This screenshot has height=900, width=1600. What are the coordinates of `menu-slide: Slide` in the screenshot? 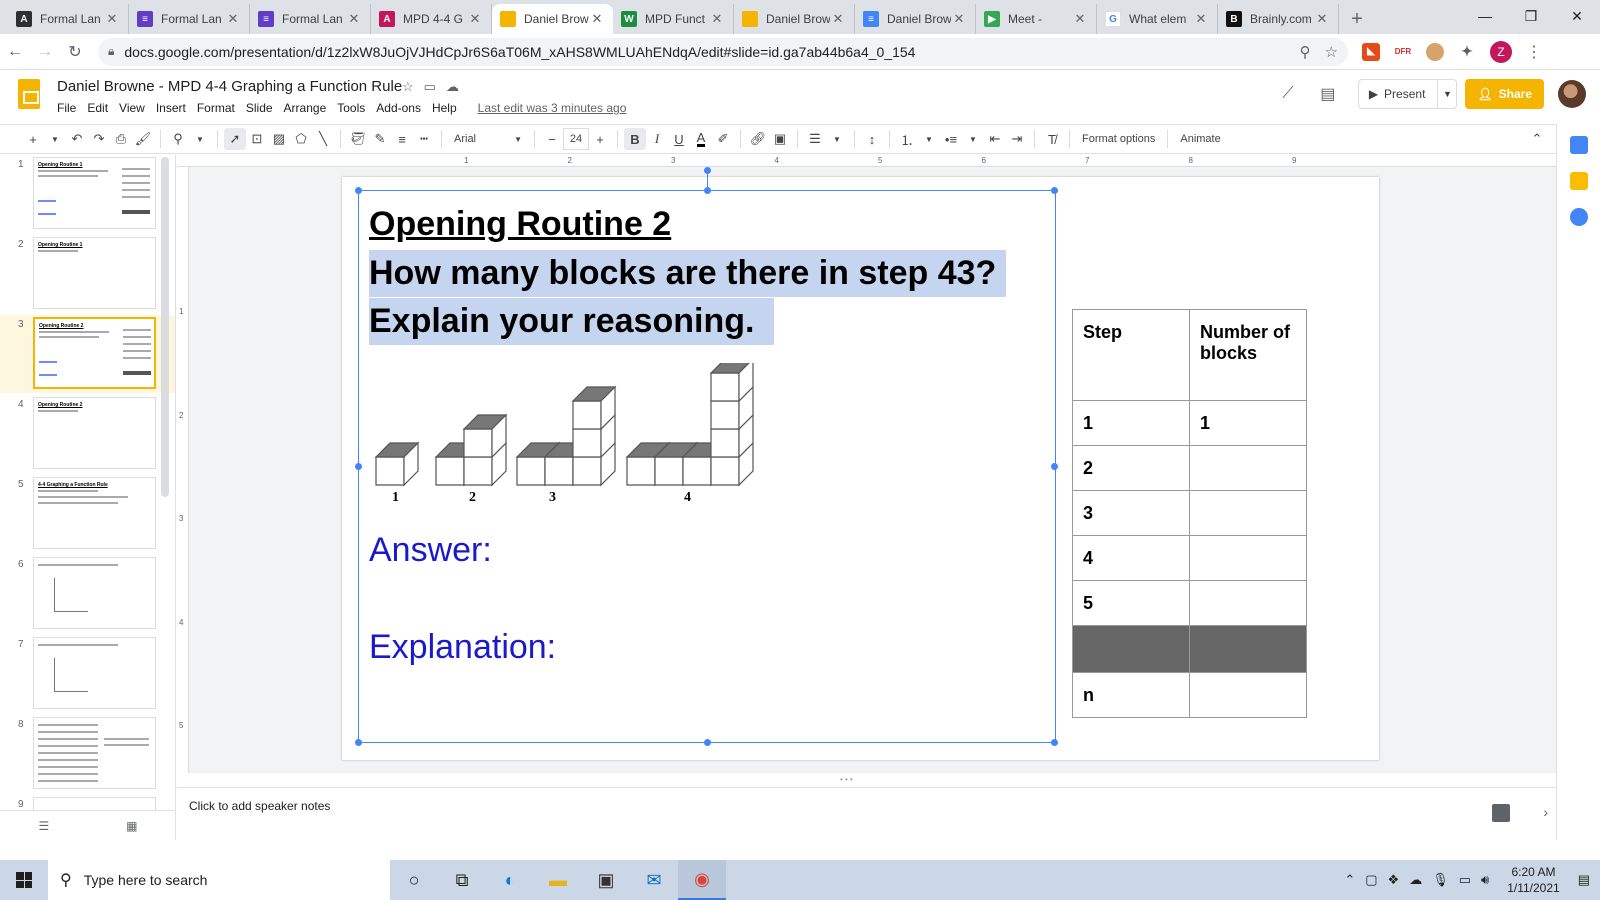 It's located at (263, 108).